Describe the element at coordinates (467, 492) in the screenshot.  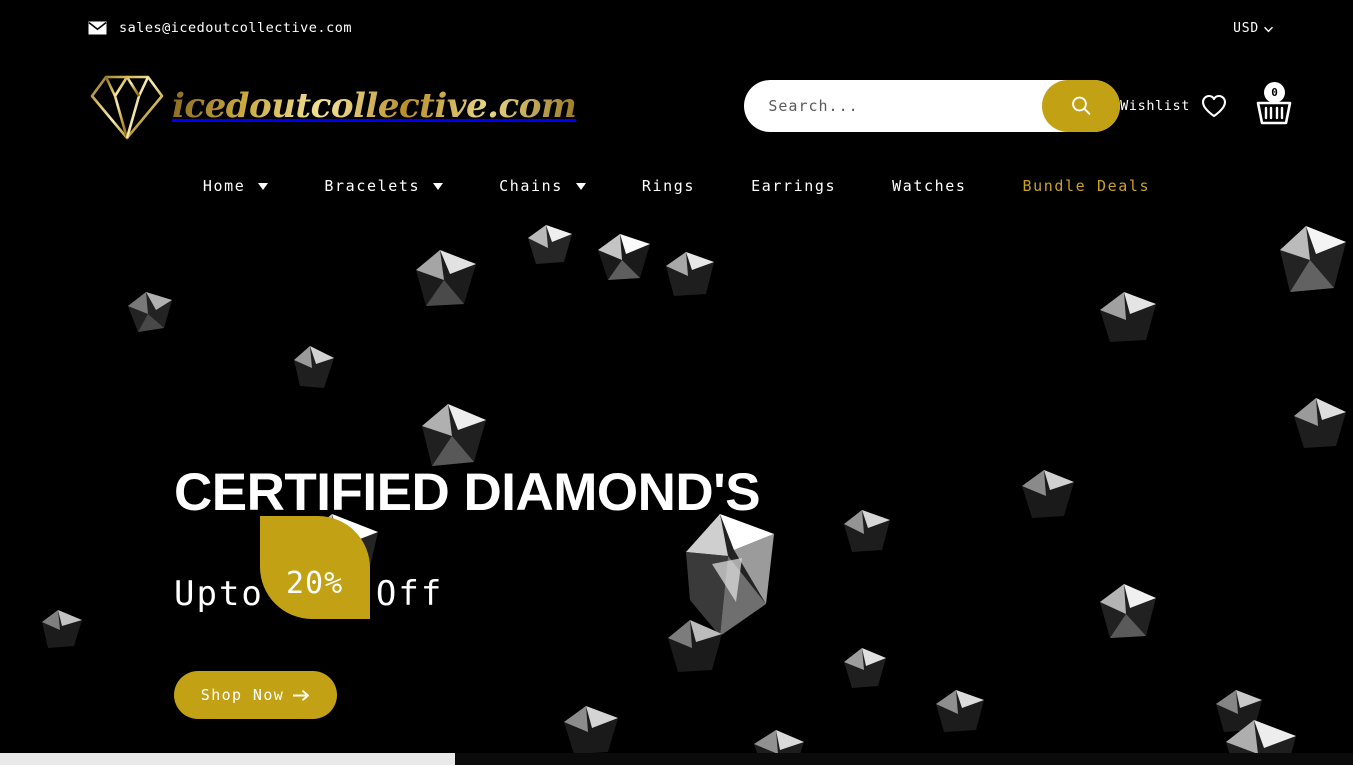
I see `hero-title: CERTIFIED DIAMOND'S` at that location.